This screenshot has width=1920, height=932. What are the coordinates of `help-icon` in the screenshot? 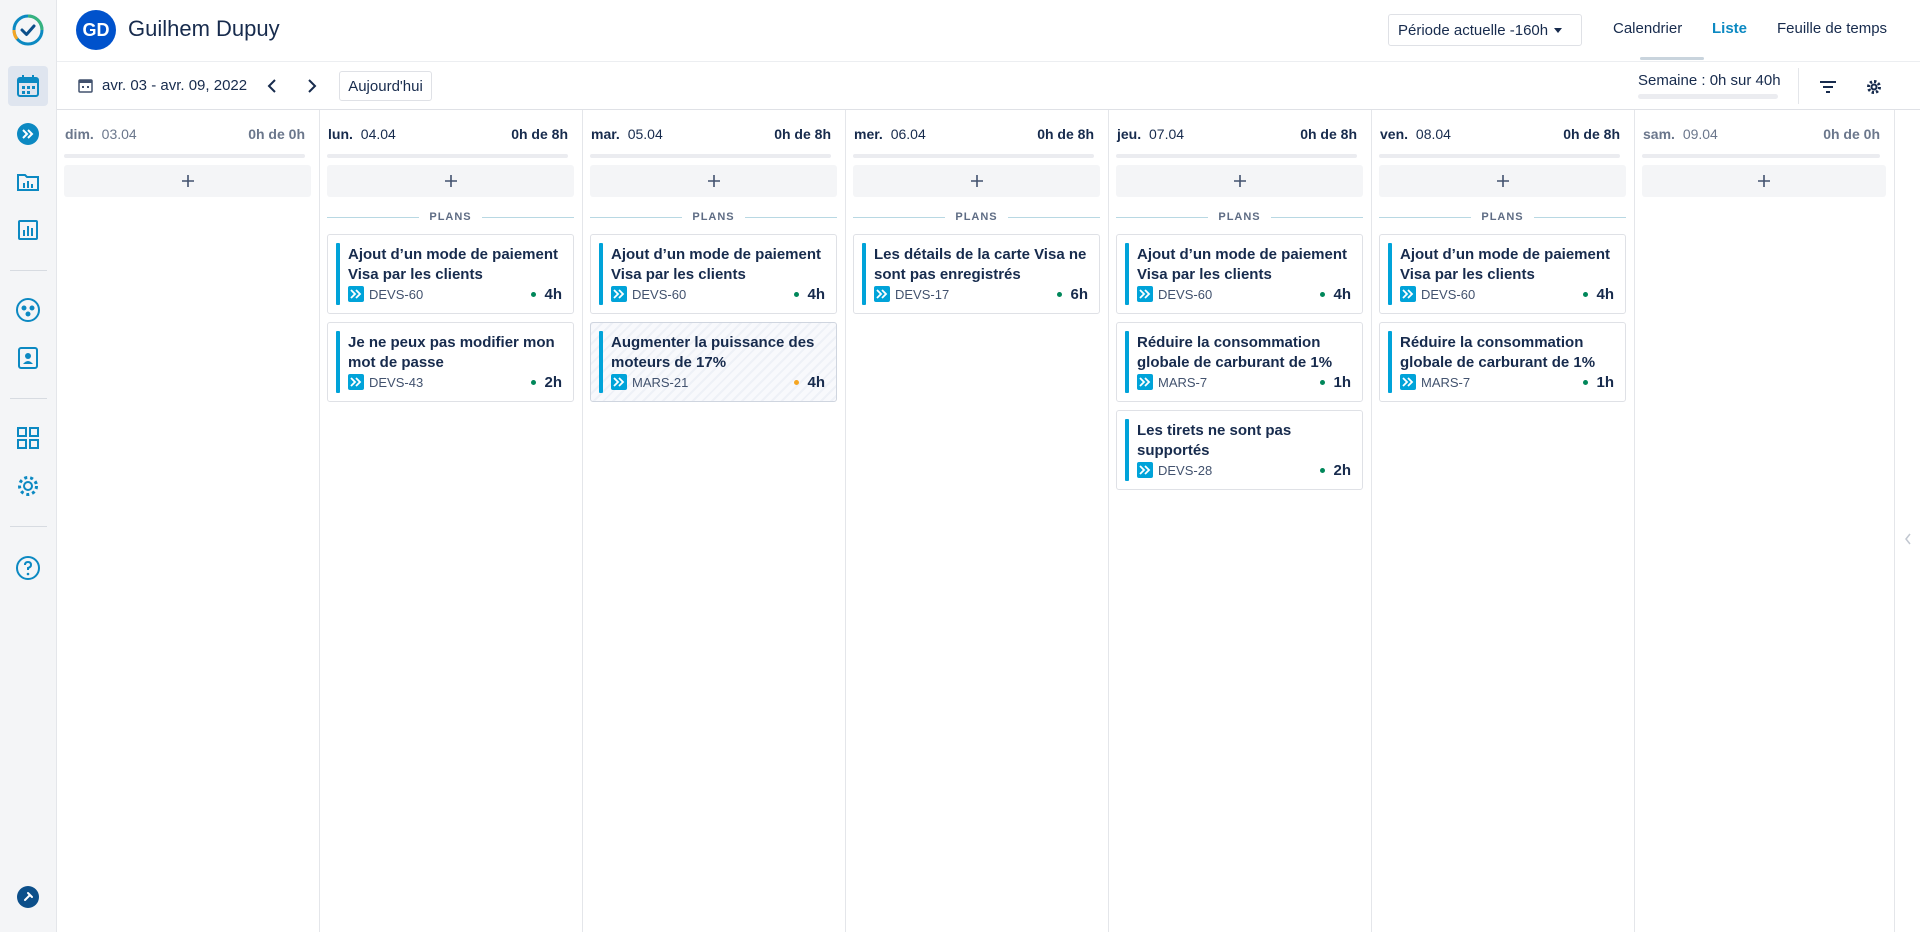 It's located at (28, 568).